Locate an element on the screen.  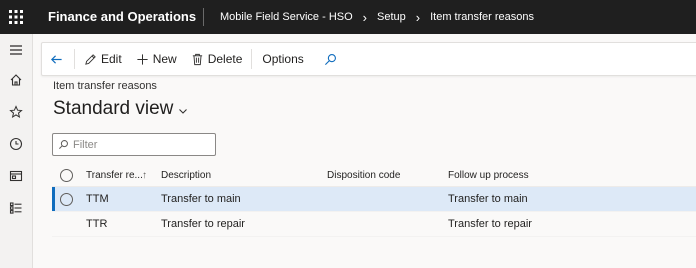
app-launcher-icon is located at coordinates (16, 17).